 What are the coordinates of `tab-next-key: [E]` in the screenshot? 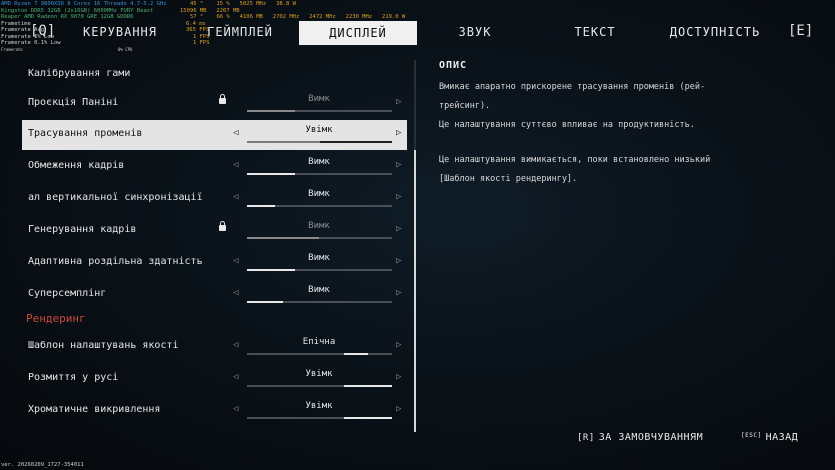 It's located at (800, 31).